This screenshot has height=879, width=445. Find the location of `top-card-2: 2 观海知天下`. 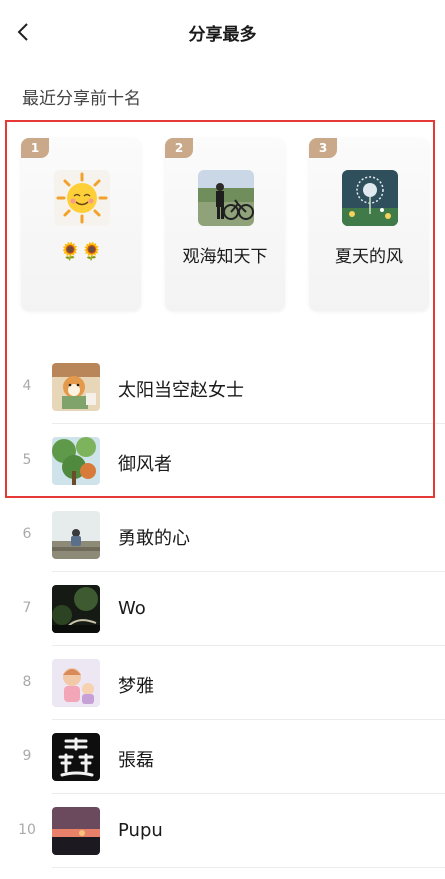

top-card-2: 2 观海知天下 is located at coordinates (225, 224).